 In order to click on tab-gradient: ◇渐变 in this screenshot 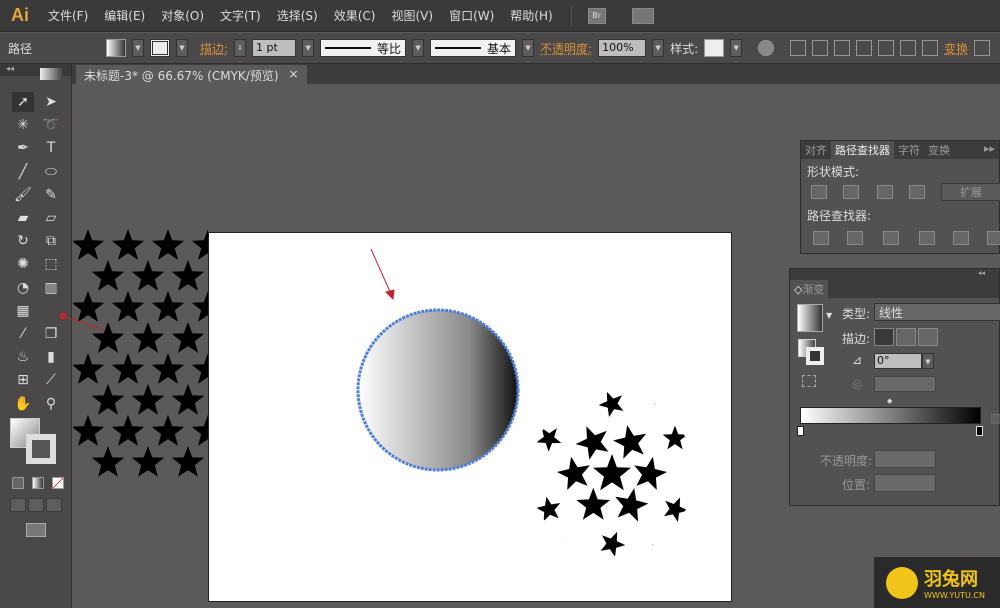, I will do `click(809, 289)`.